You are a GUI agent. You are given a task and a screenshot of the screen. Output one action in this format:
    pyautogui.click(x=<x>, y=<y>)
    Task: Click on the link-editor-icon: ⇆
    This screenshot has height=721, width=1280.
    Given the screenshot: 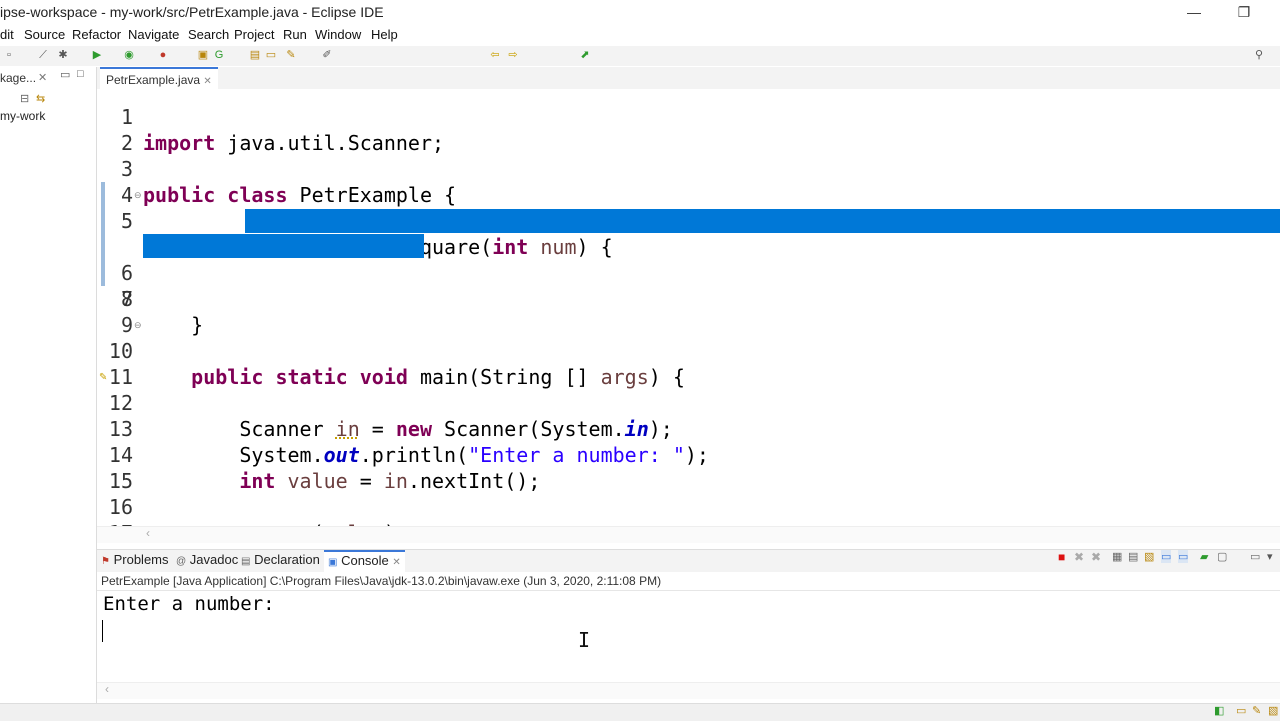 What is the action you would take?
    pyautogui.click(x=40, y=98)
    